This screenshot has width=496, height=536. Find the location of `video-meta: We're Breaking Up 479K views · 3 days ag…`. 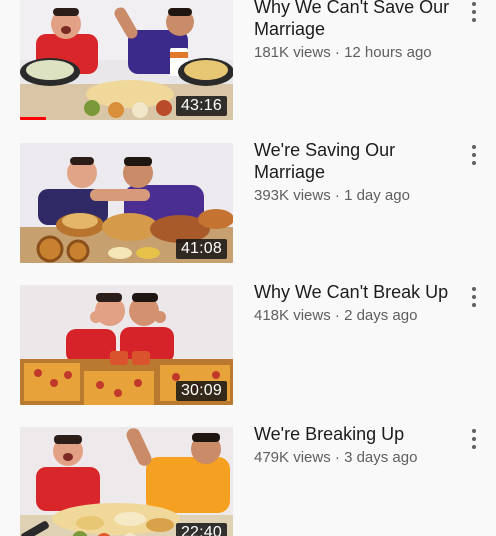

video-meta: We're Breaking Up 479K views · 3 days ag… is located at coordinates (354, 445).